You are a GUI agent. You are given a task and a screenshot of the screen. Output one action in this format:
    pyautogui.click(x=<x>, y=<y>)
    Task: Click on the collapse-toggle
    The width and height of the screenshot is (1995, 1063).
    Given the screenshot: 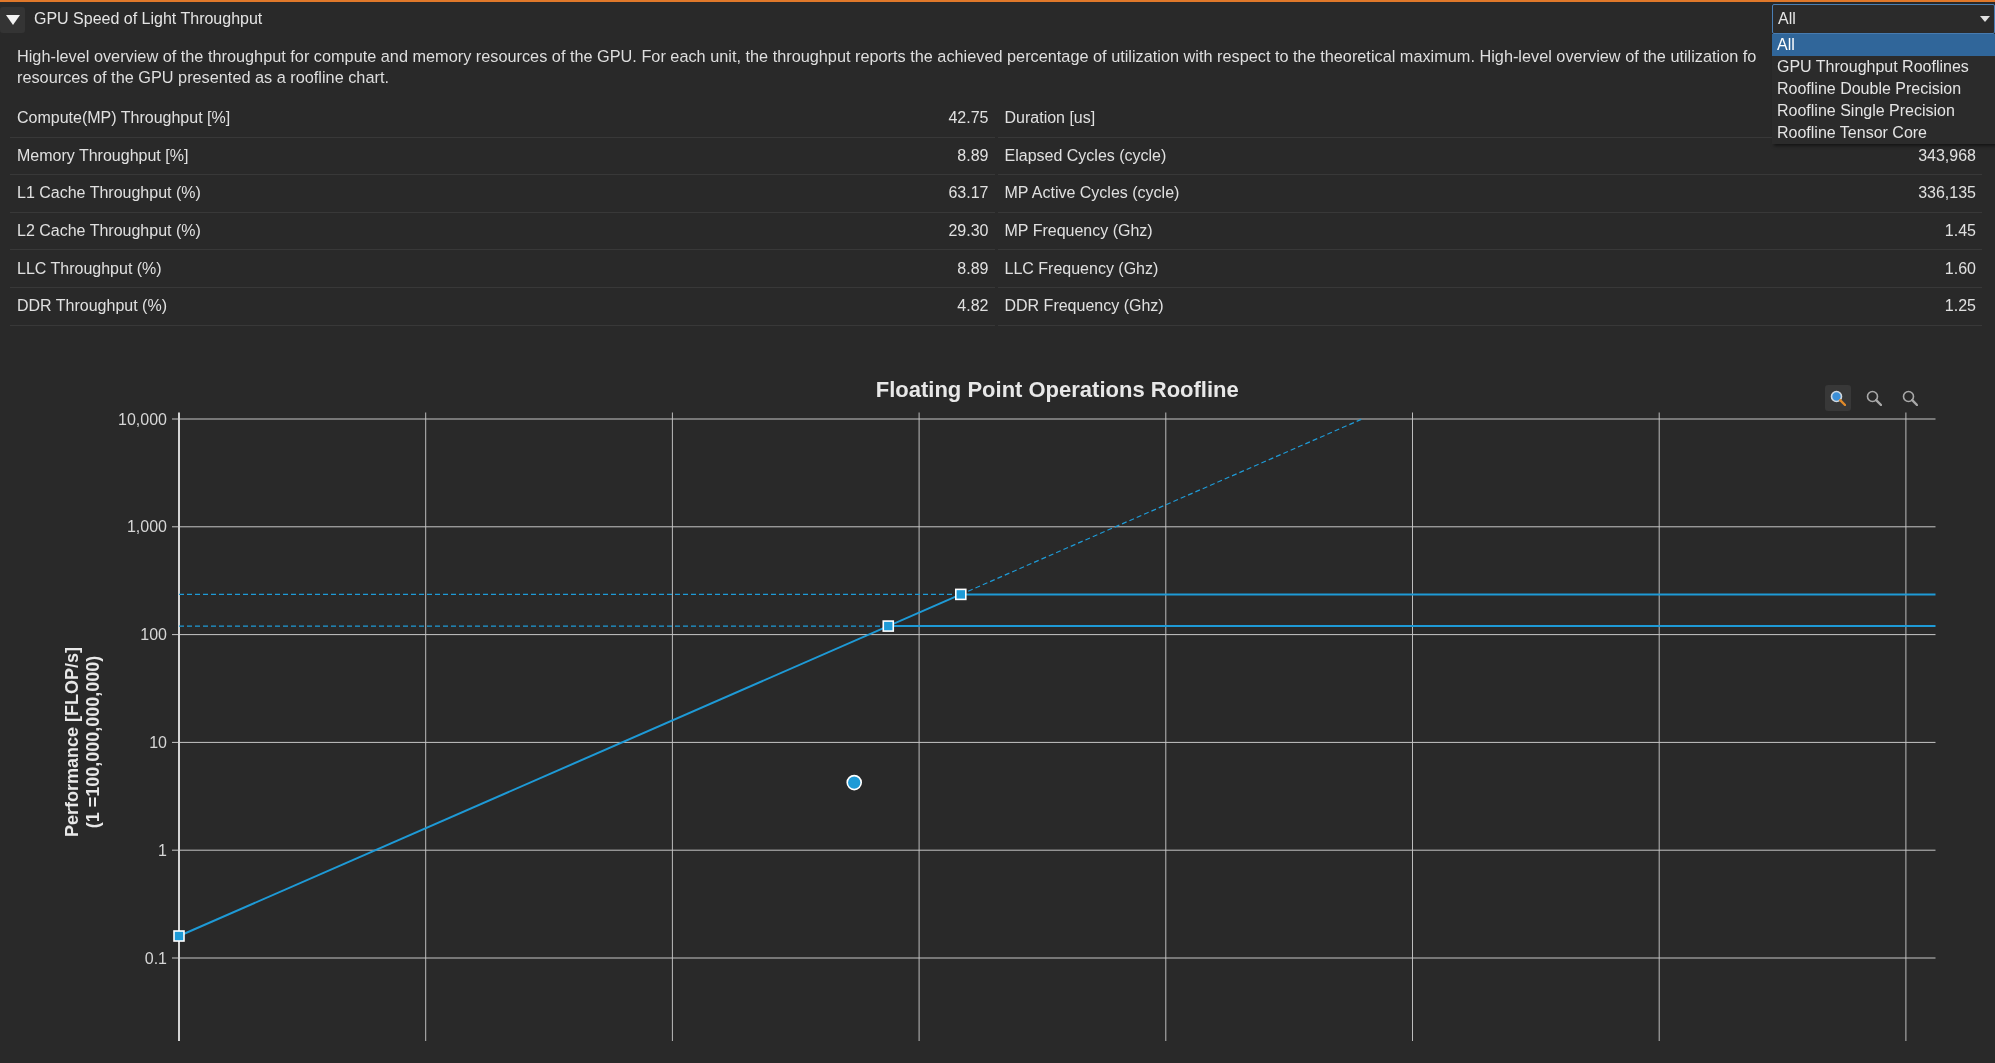 What is the action you would take?
    pyautogui.click(x=12, y=20)
    